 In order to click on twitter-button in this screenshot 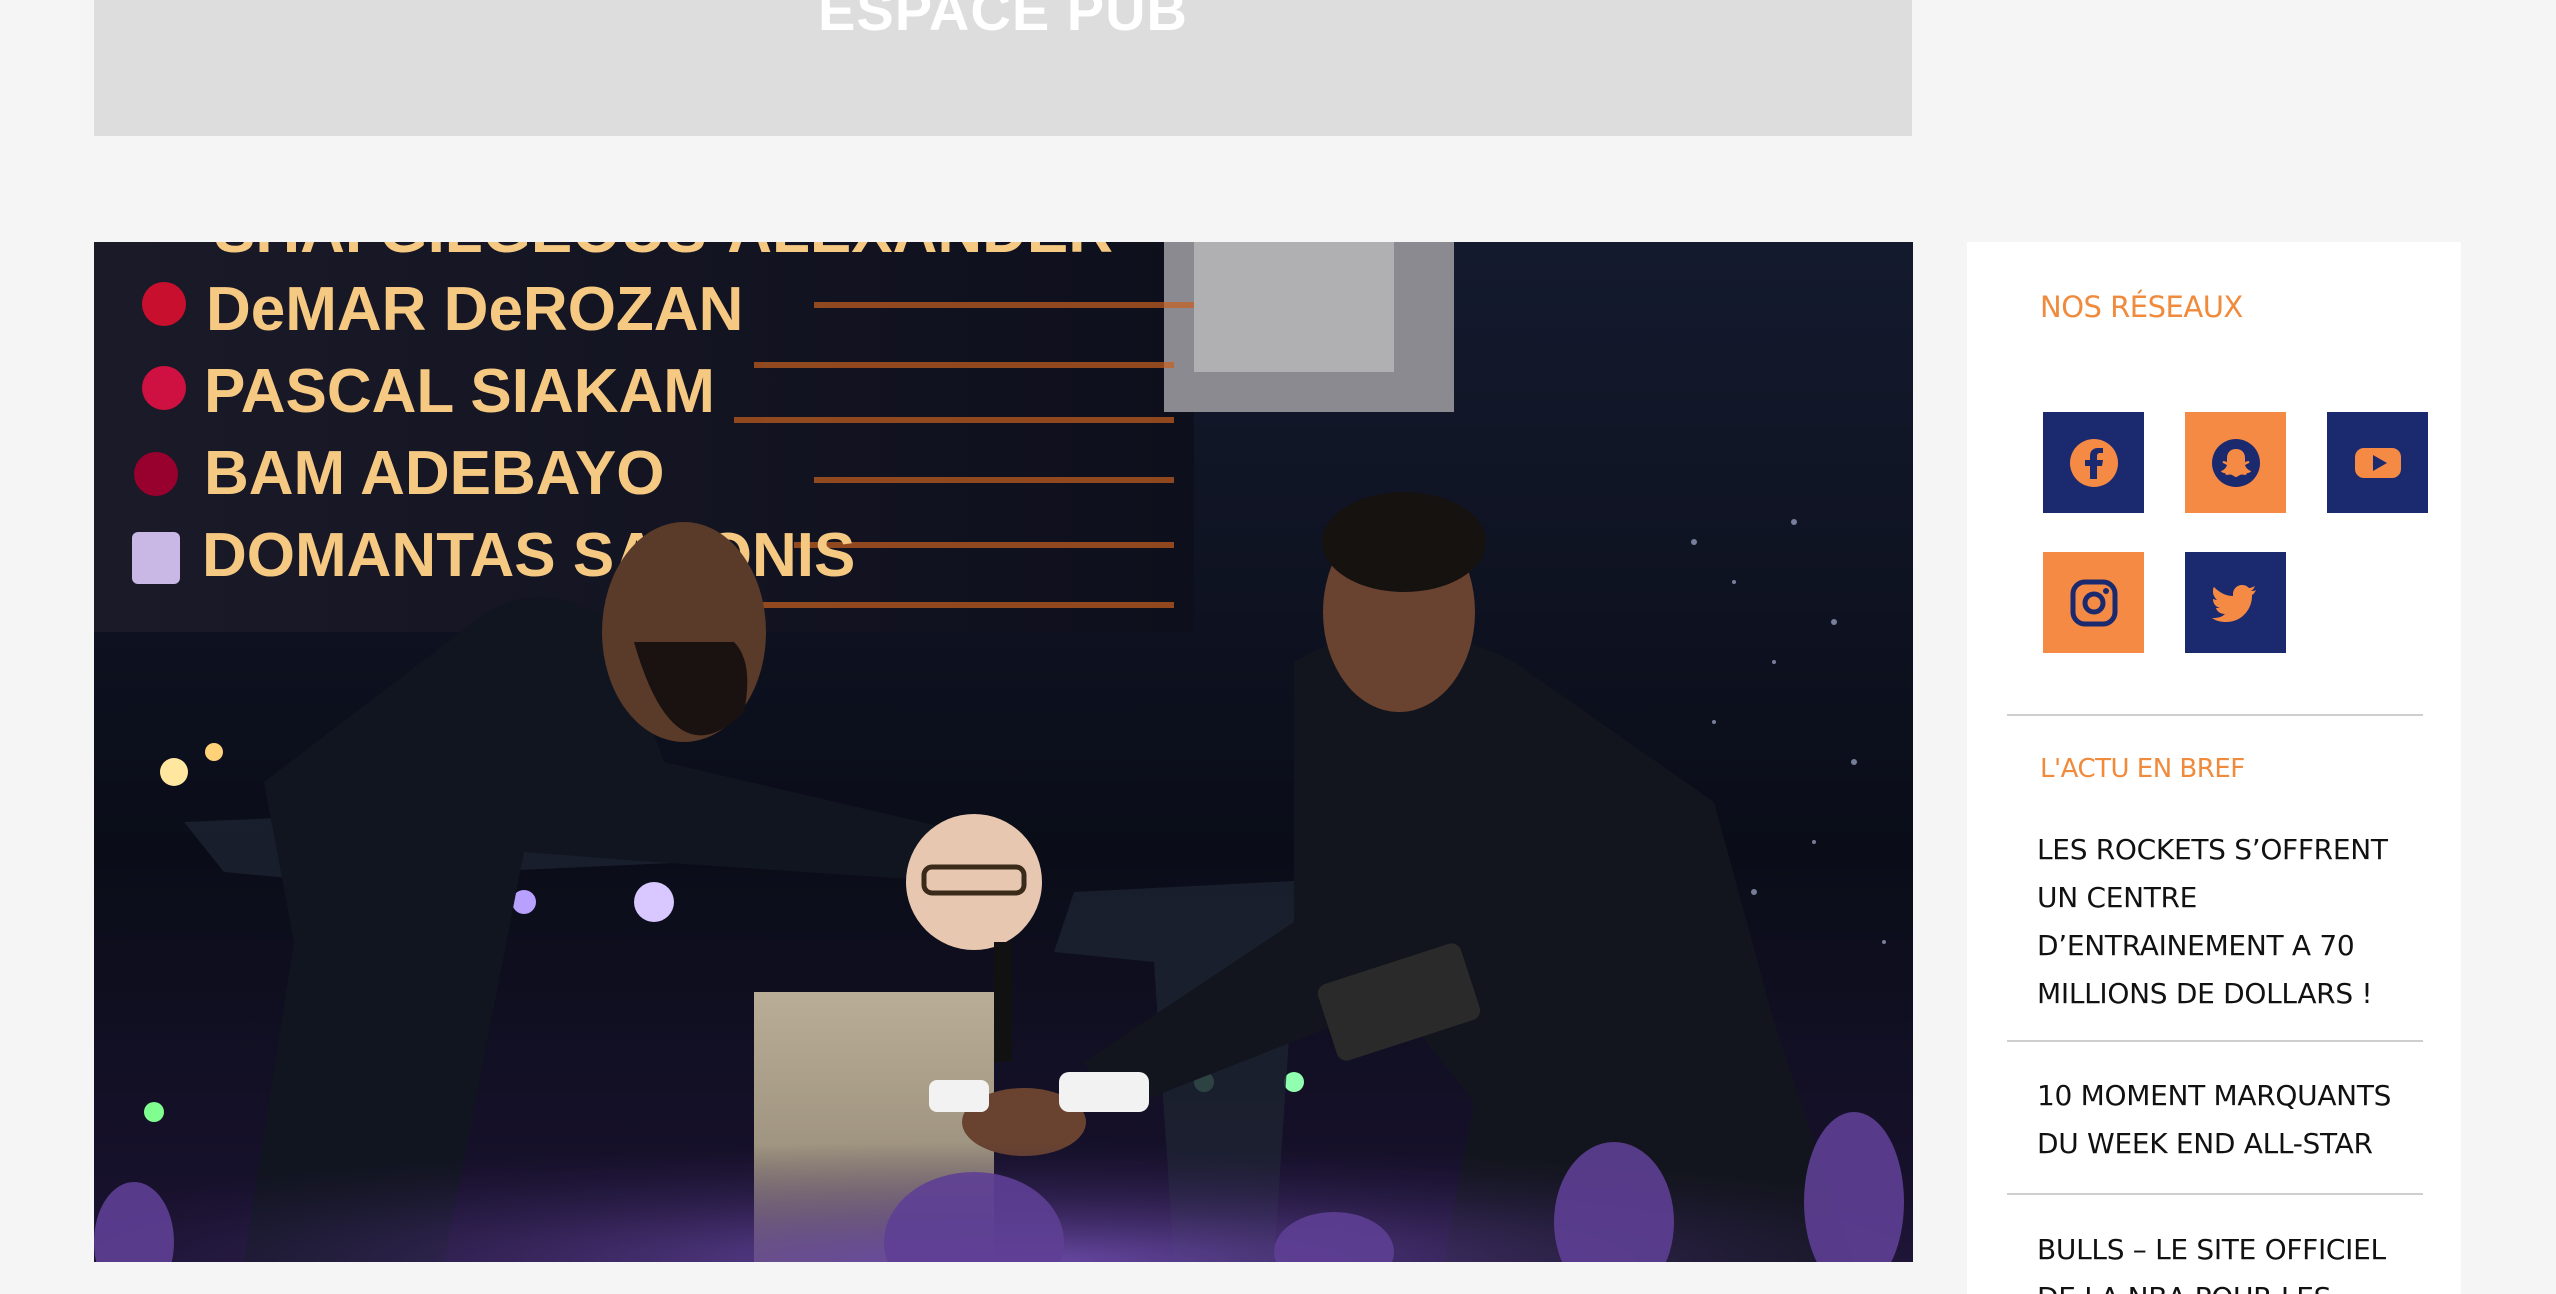, I will do `click(2235, 602)`.